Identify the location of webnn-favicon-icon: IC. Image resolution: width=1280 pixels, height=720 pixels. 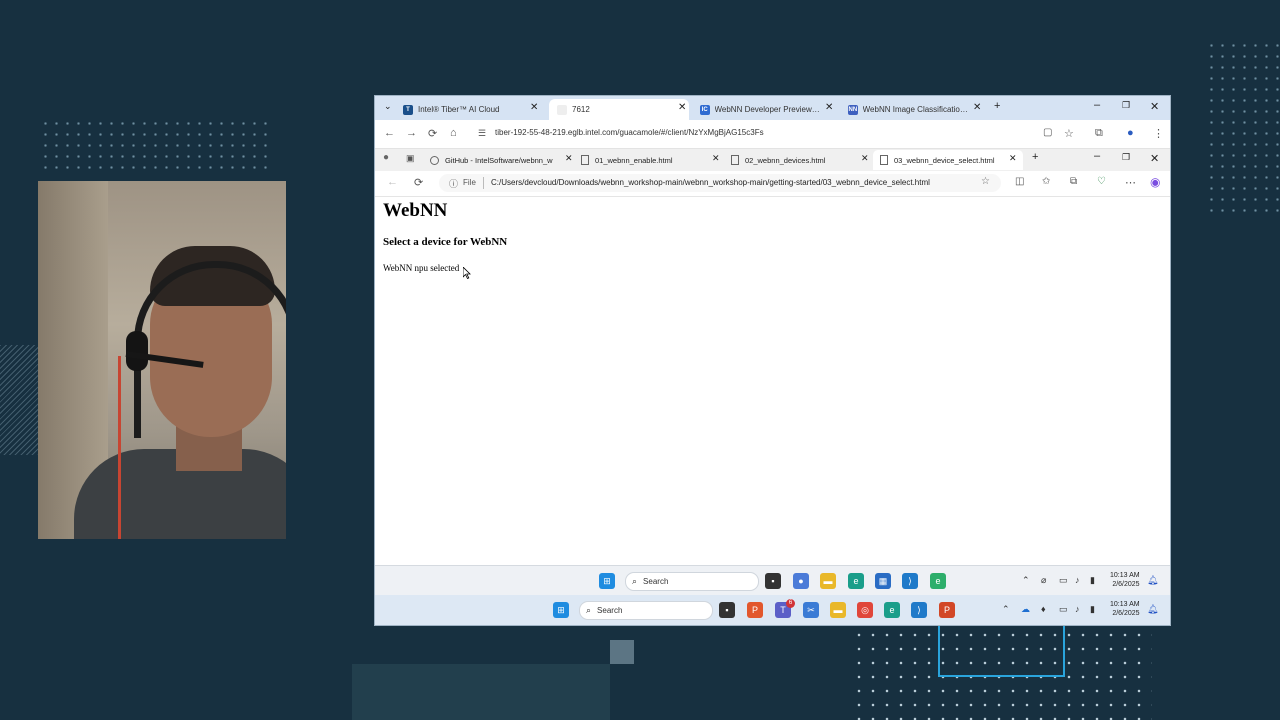
(705, 109).